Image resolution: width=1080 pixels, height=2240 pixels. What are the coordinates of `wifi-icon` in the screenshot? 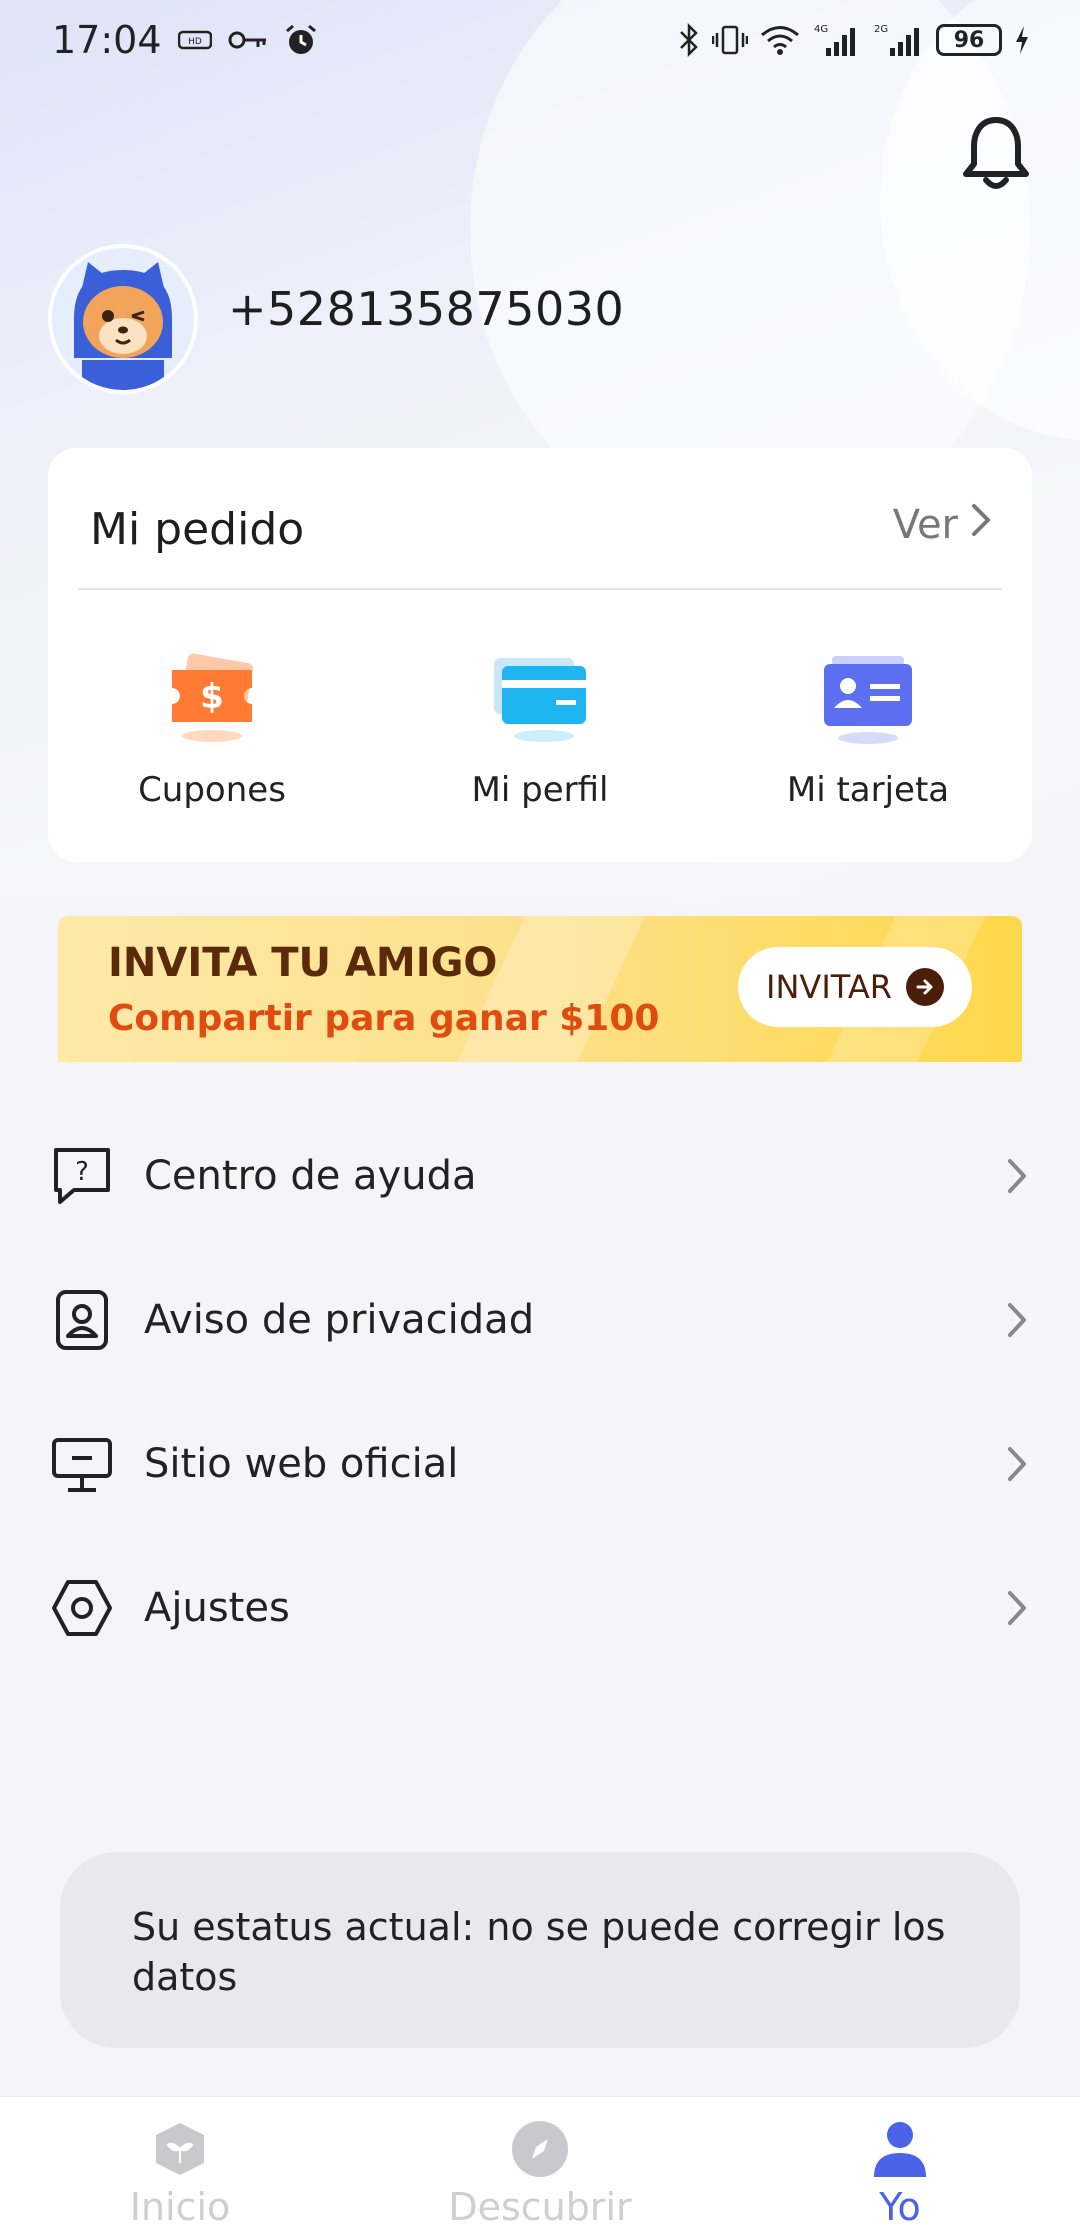 It's located at (780, 40).